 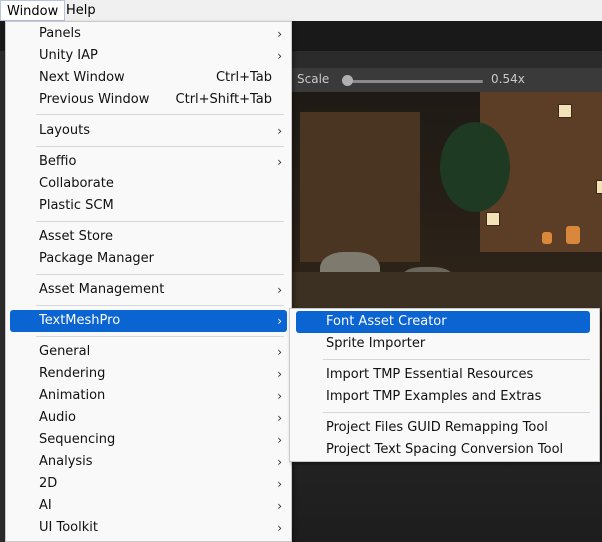 I want to click on submenu-item-sprite-importer: Sprite Importer, so click(x=443, y=344).